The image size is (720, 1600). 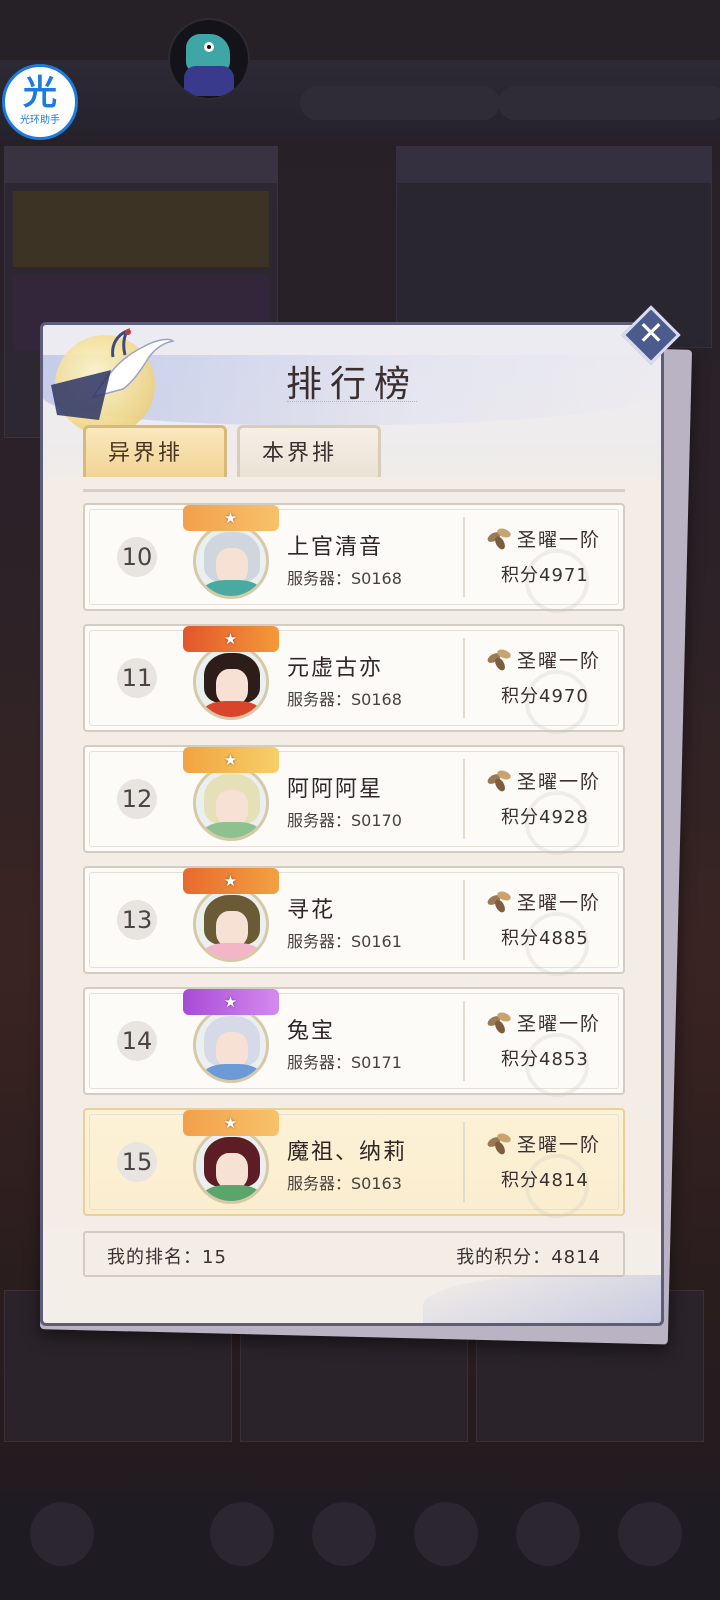 I want to click on ranking-row: 12 ★ 阿阿阿星 服务器：S0170 圣曜一阶 积分4928, so click(x=354, y=800).